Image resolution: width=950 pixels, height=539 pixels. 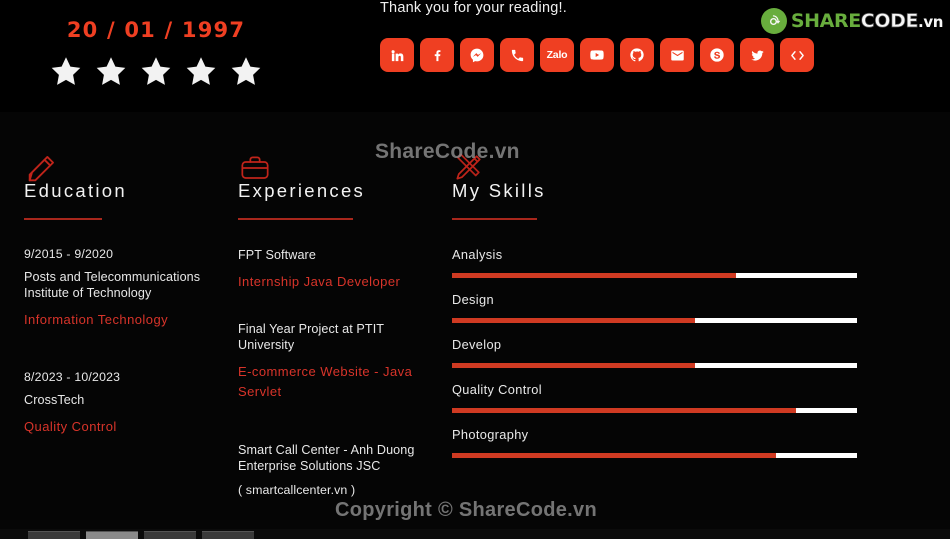 I want to click on sharecode-logo-text: SHARECODE.vn, so click(x=867, y=21).